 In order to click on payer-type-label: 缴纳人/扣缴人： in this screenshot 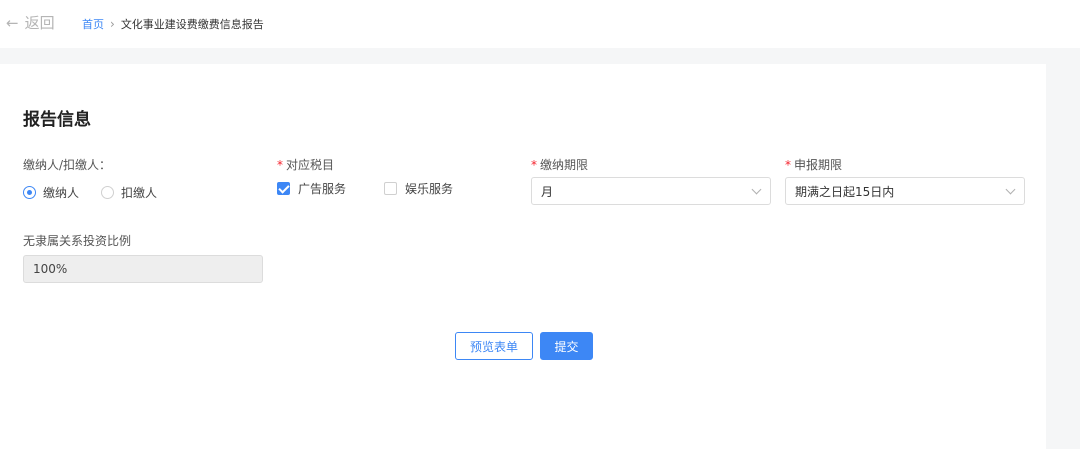, I will do `click(67, 164)`.